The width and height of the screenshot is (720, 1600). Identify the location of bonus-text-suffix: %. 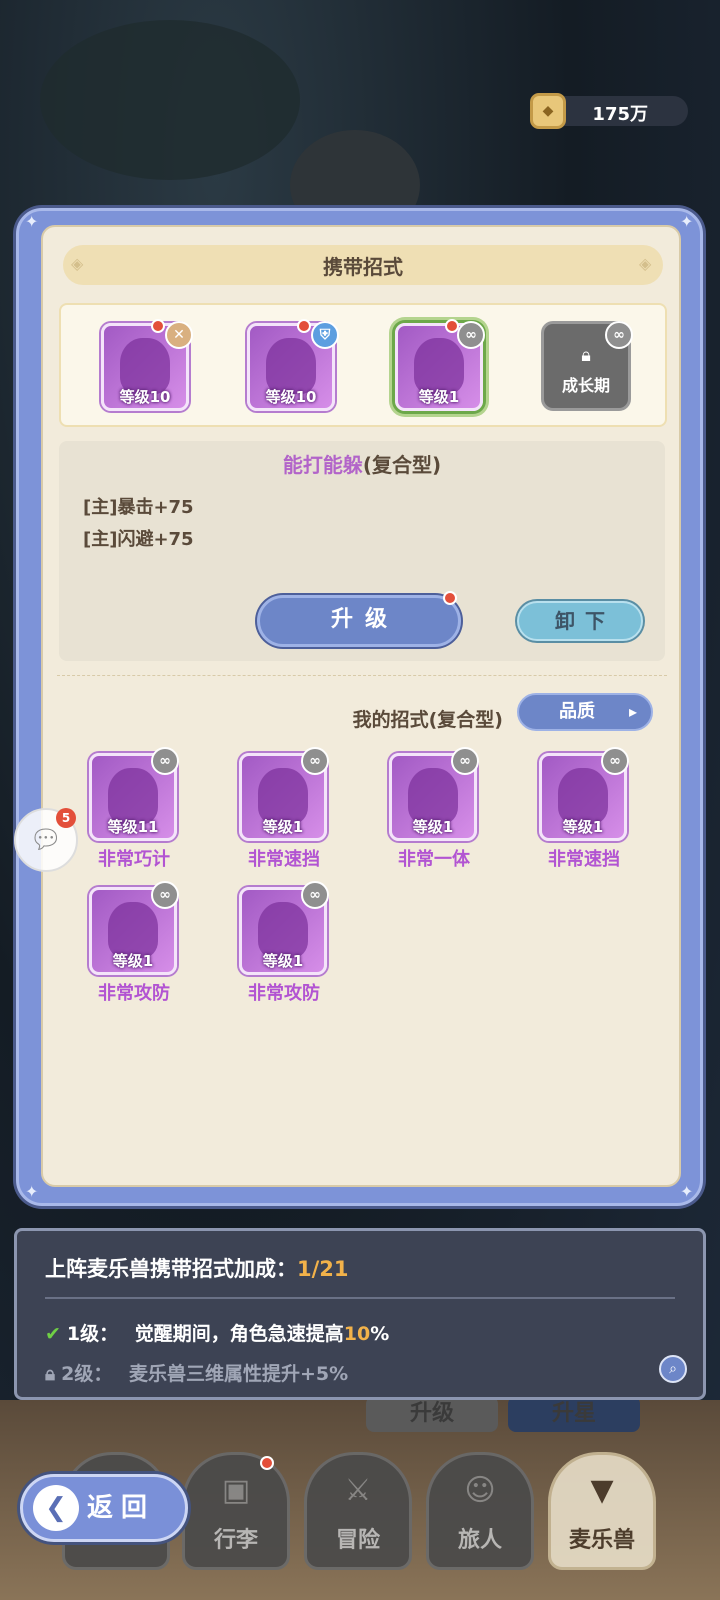
(380, 1334).